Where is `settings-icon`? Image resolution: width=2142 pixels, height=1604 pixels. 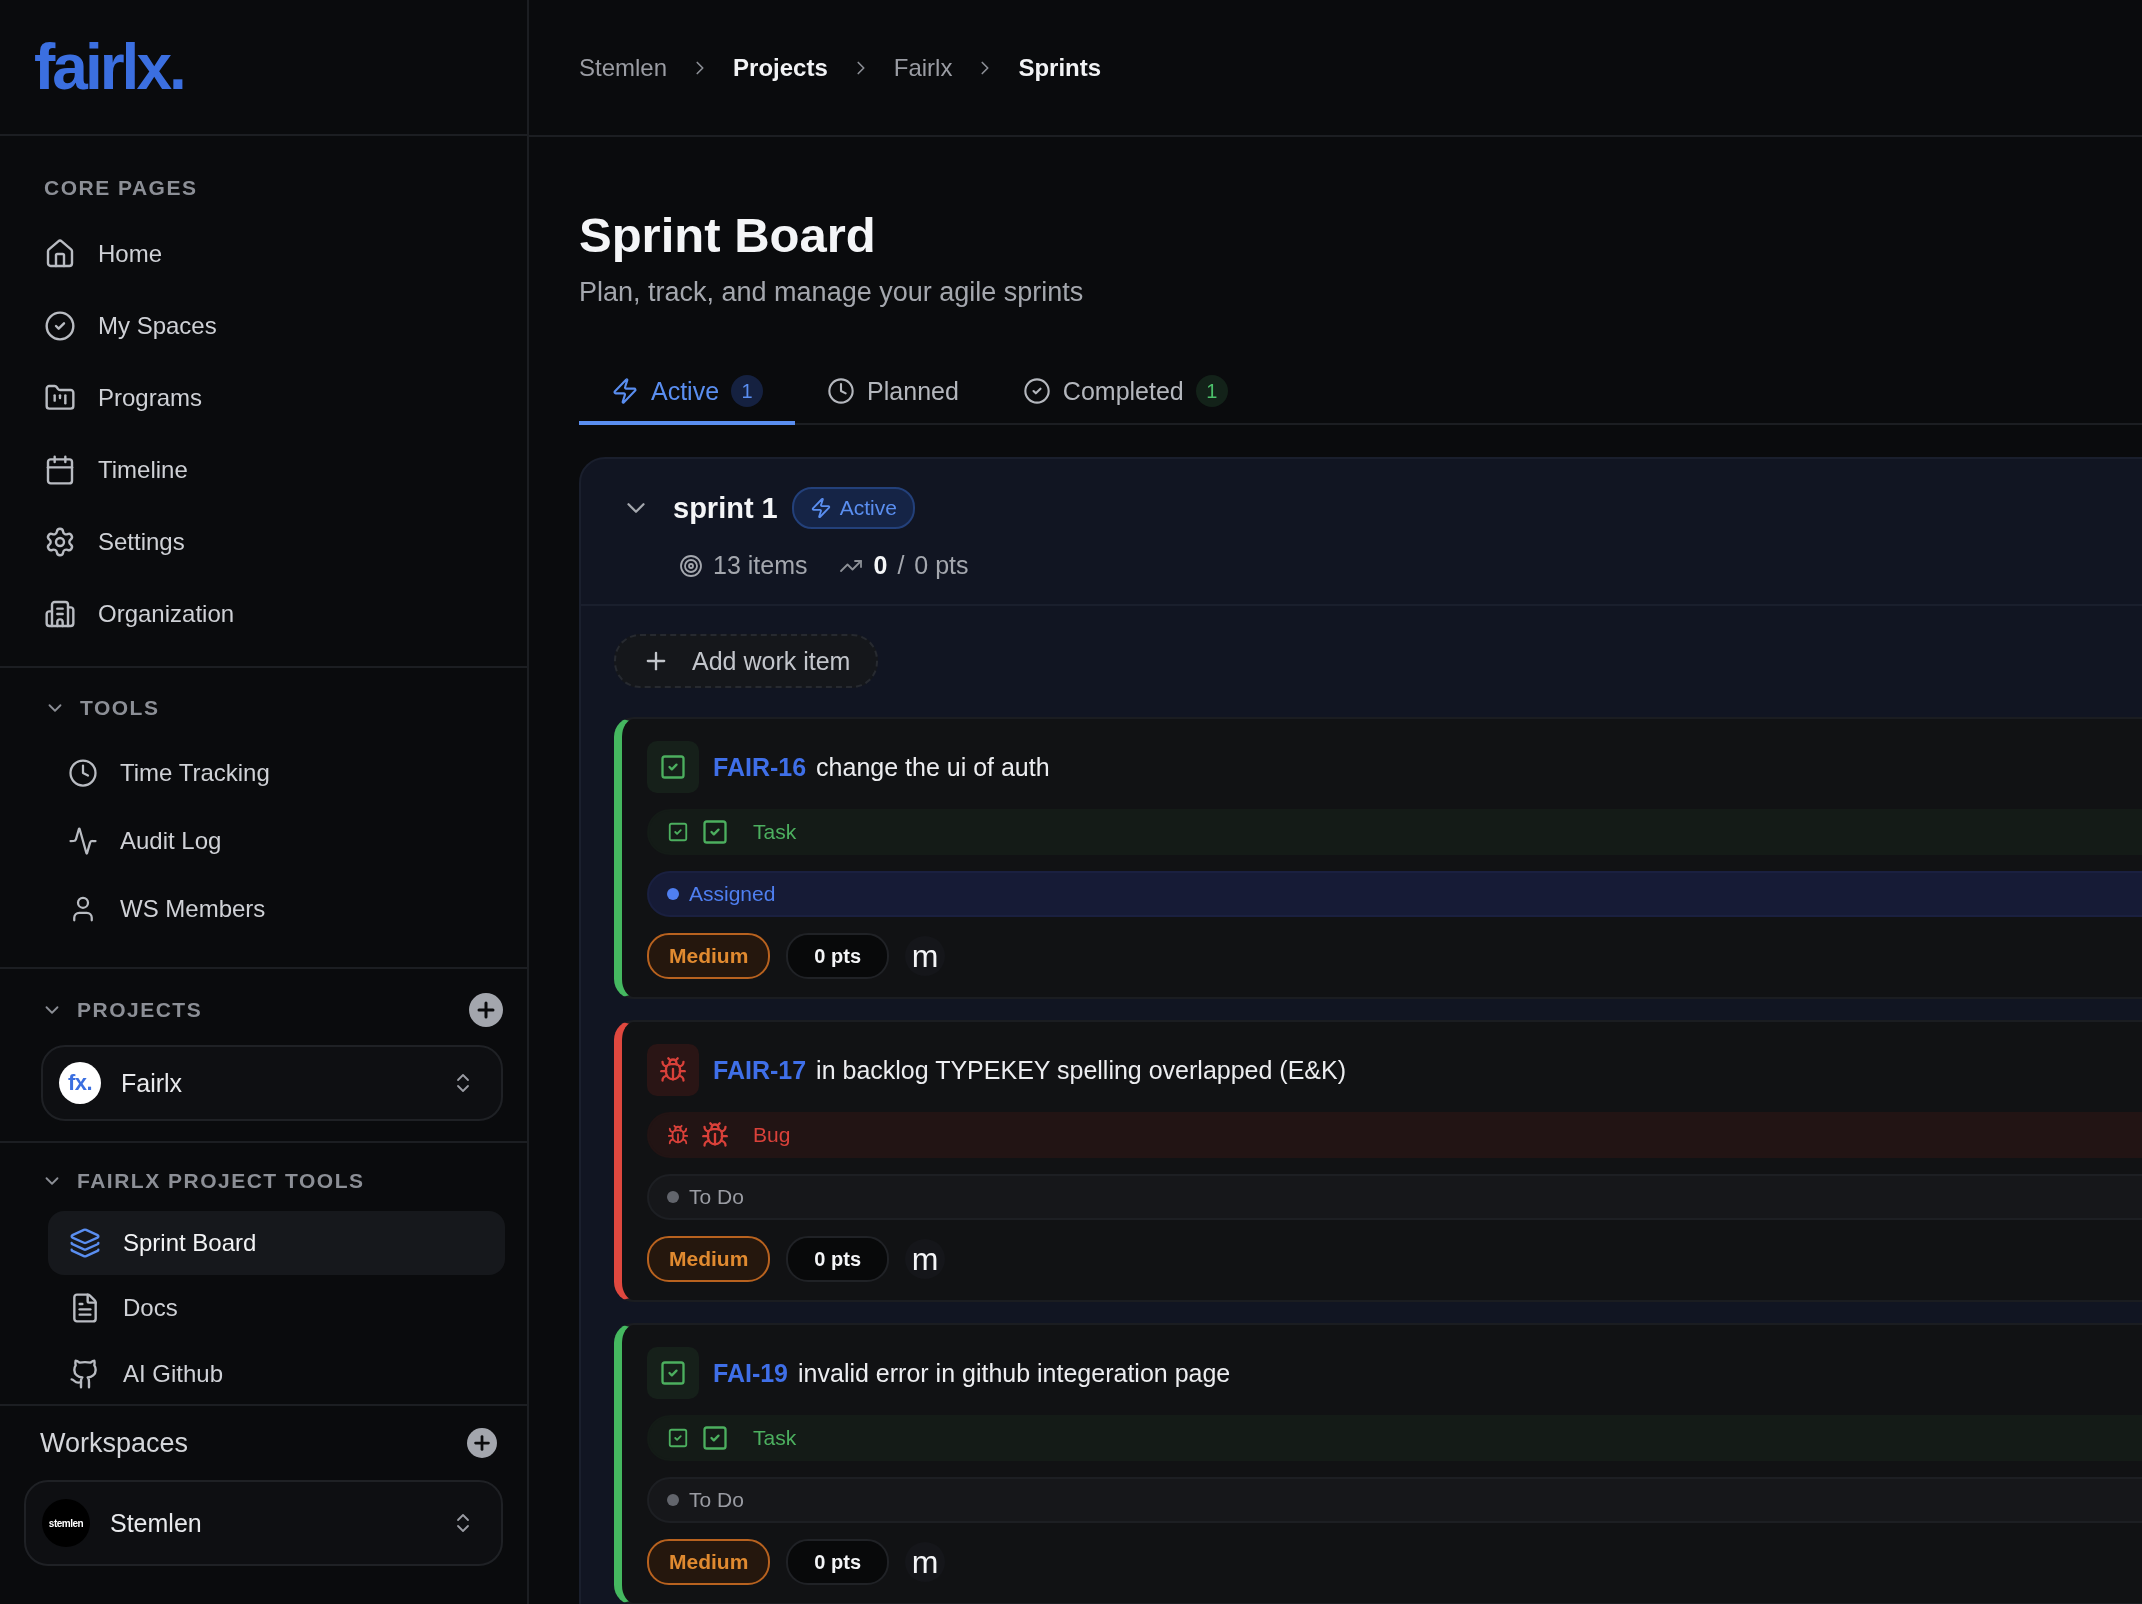 settings-icon is located at coordinates (60, 542).